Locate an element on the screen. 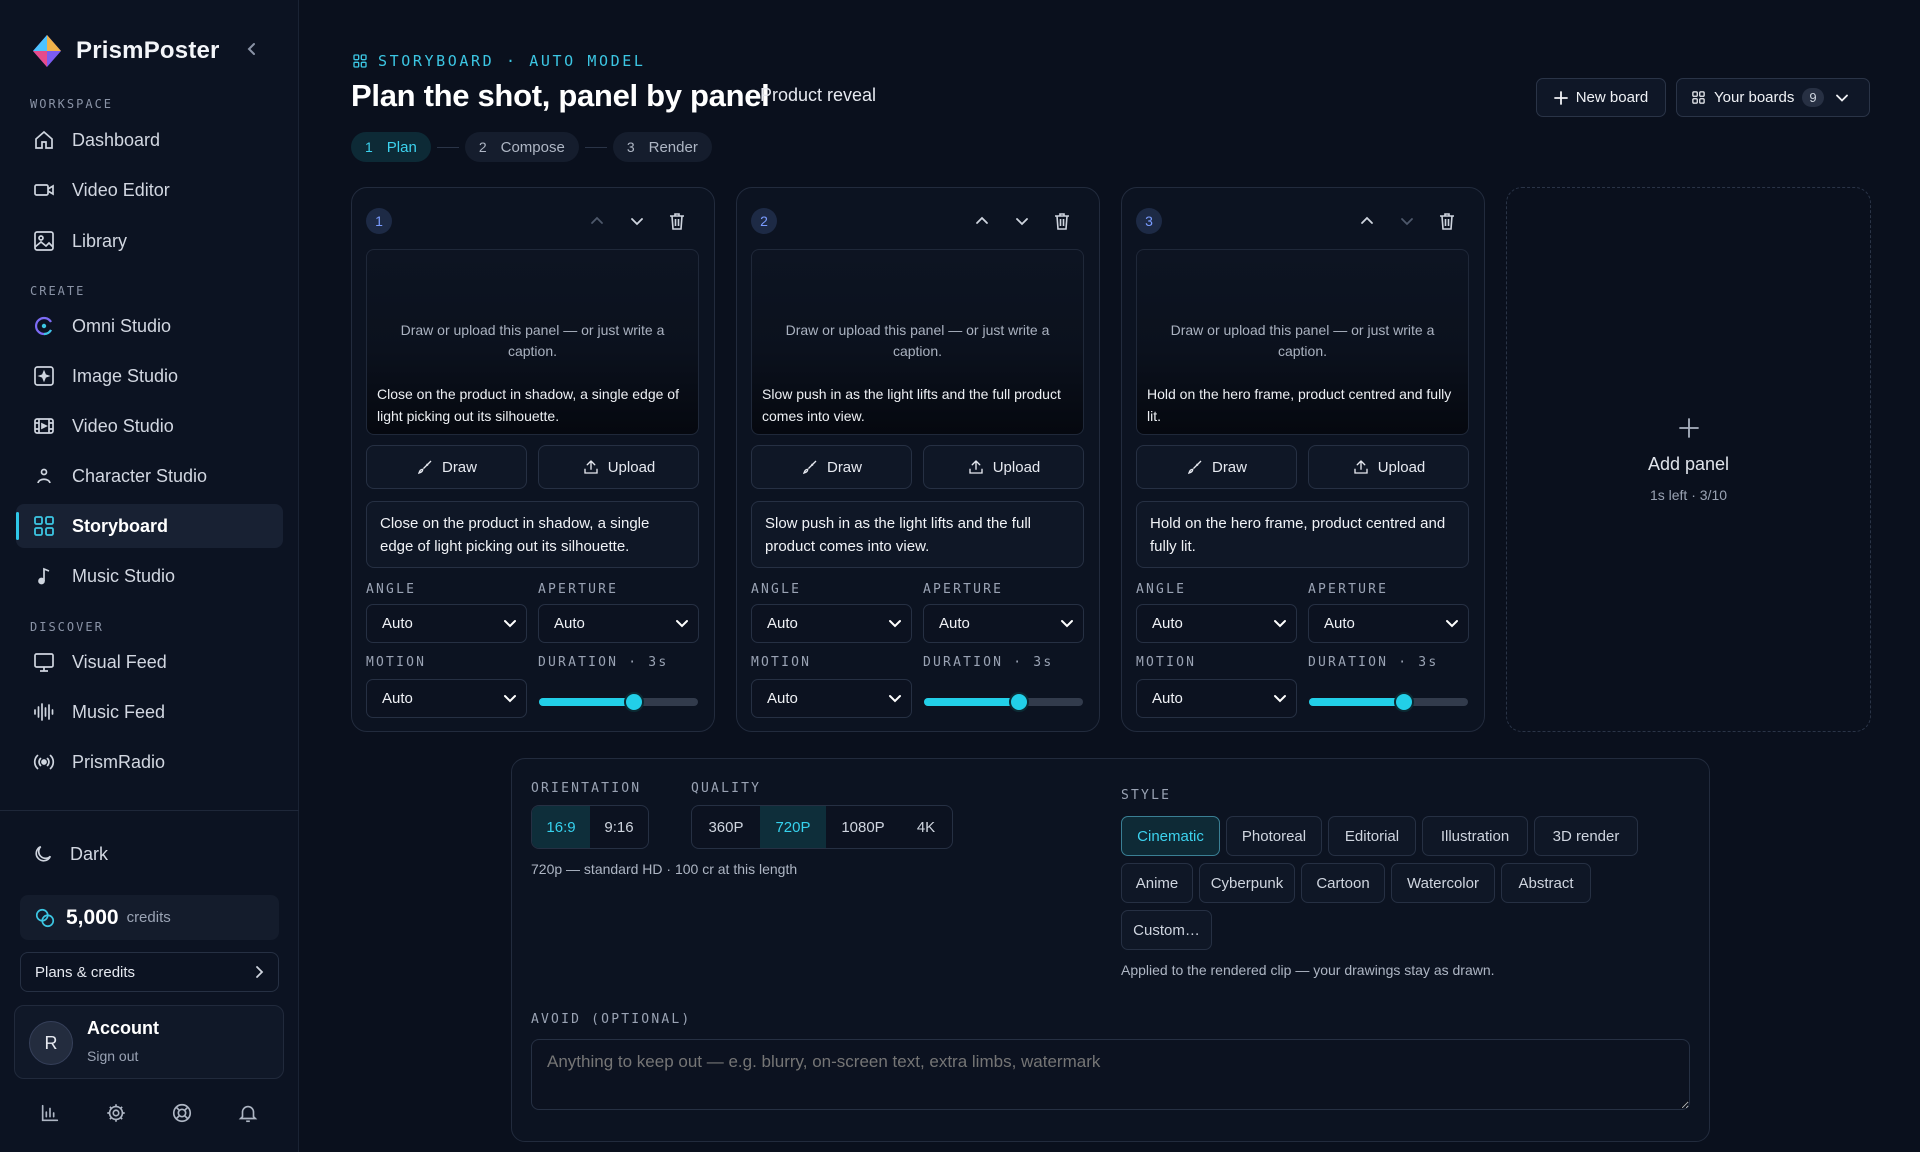 The height and width of the screenshot is (1152, 1920). quality-option: 360P is located at coordinates (726, 827).